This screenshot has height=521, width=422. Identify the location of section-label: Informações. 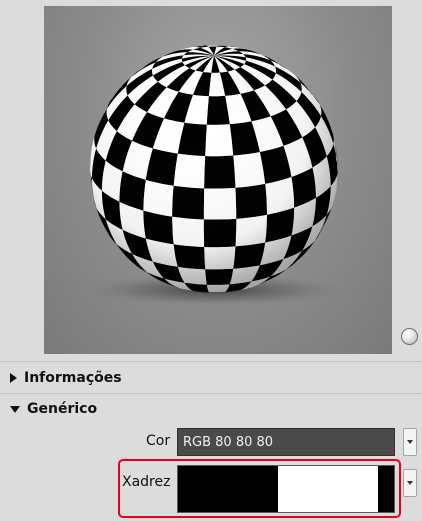
(73, 378).